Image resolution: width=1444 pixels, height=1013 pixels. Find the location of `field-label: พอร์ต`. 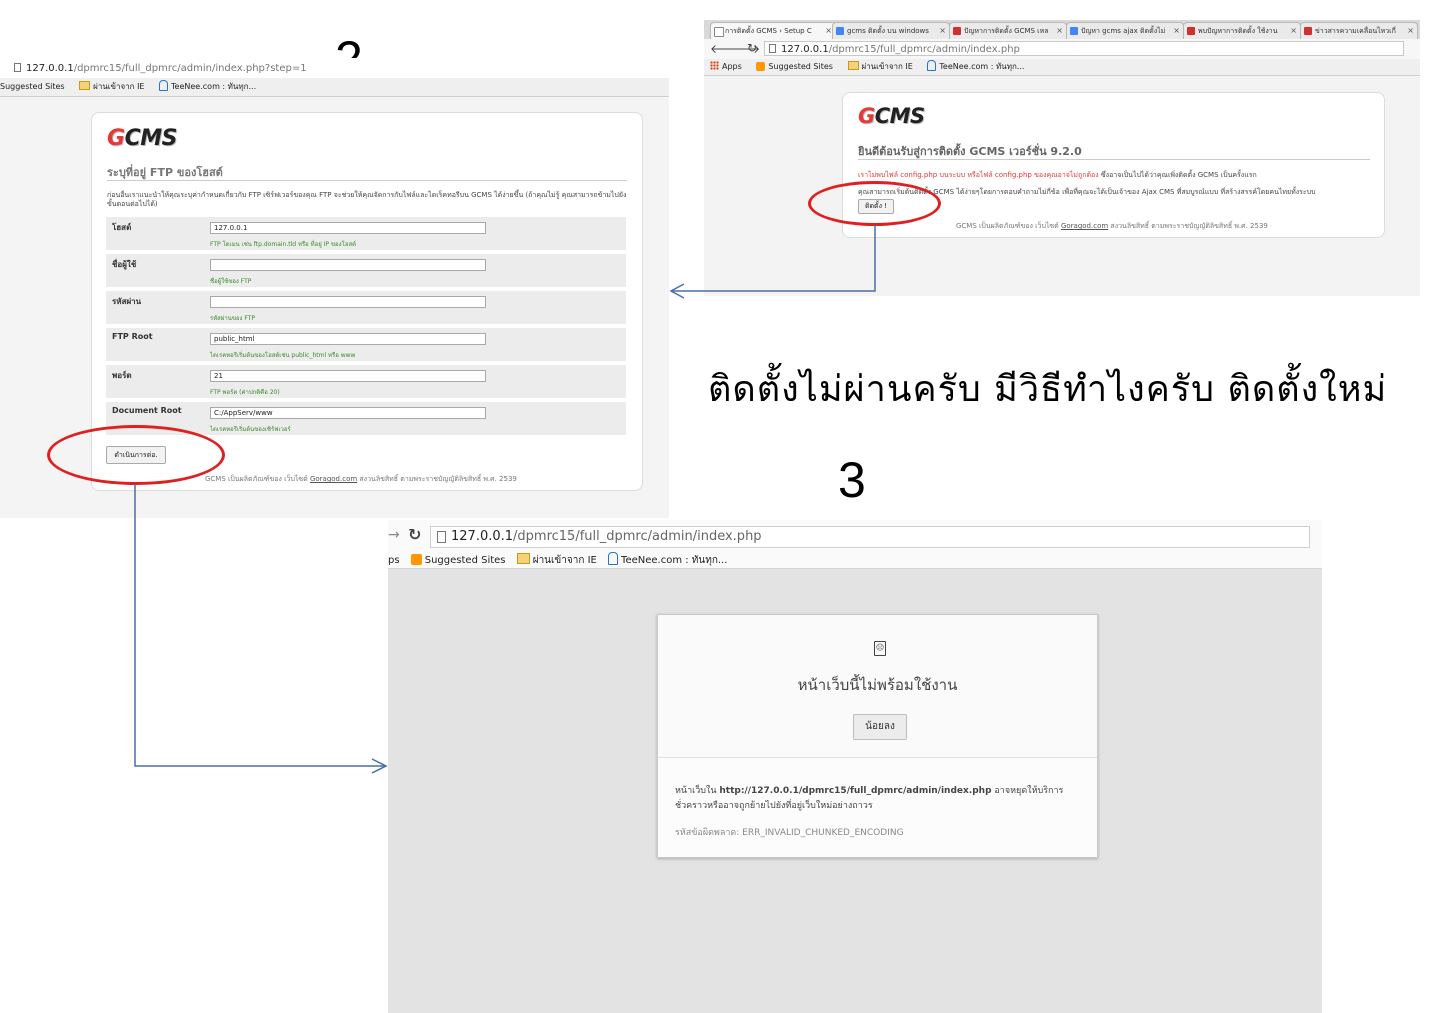

field-label: พอร์ต is located at coordinates (122, 375).